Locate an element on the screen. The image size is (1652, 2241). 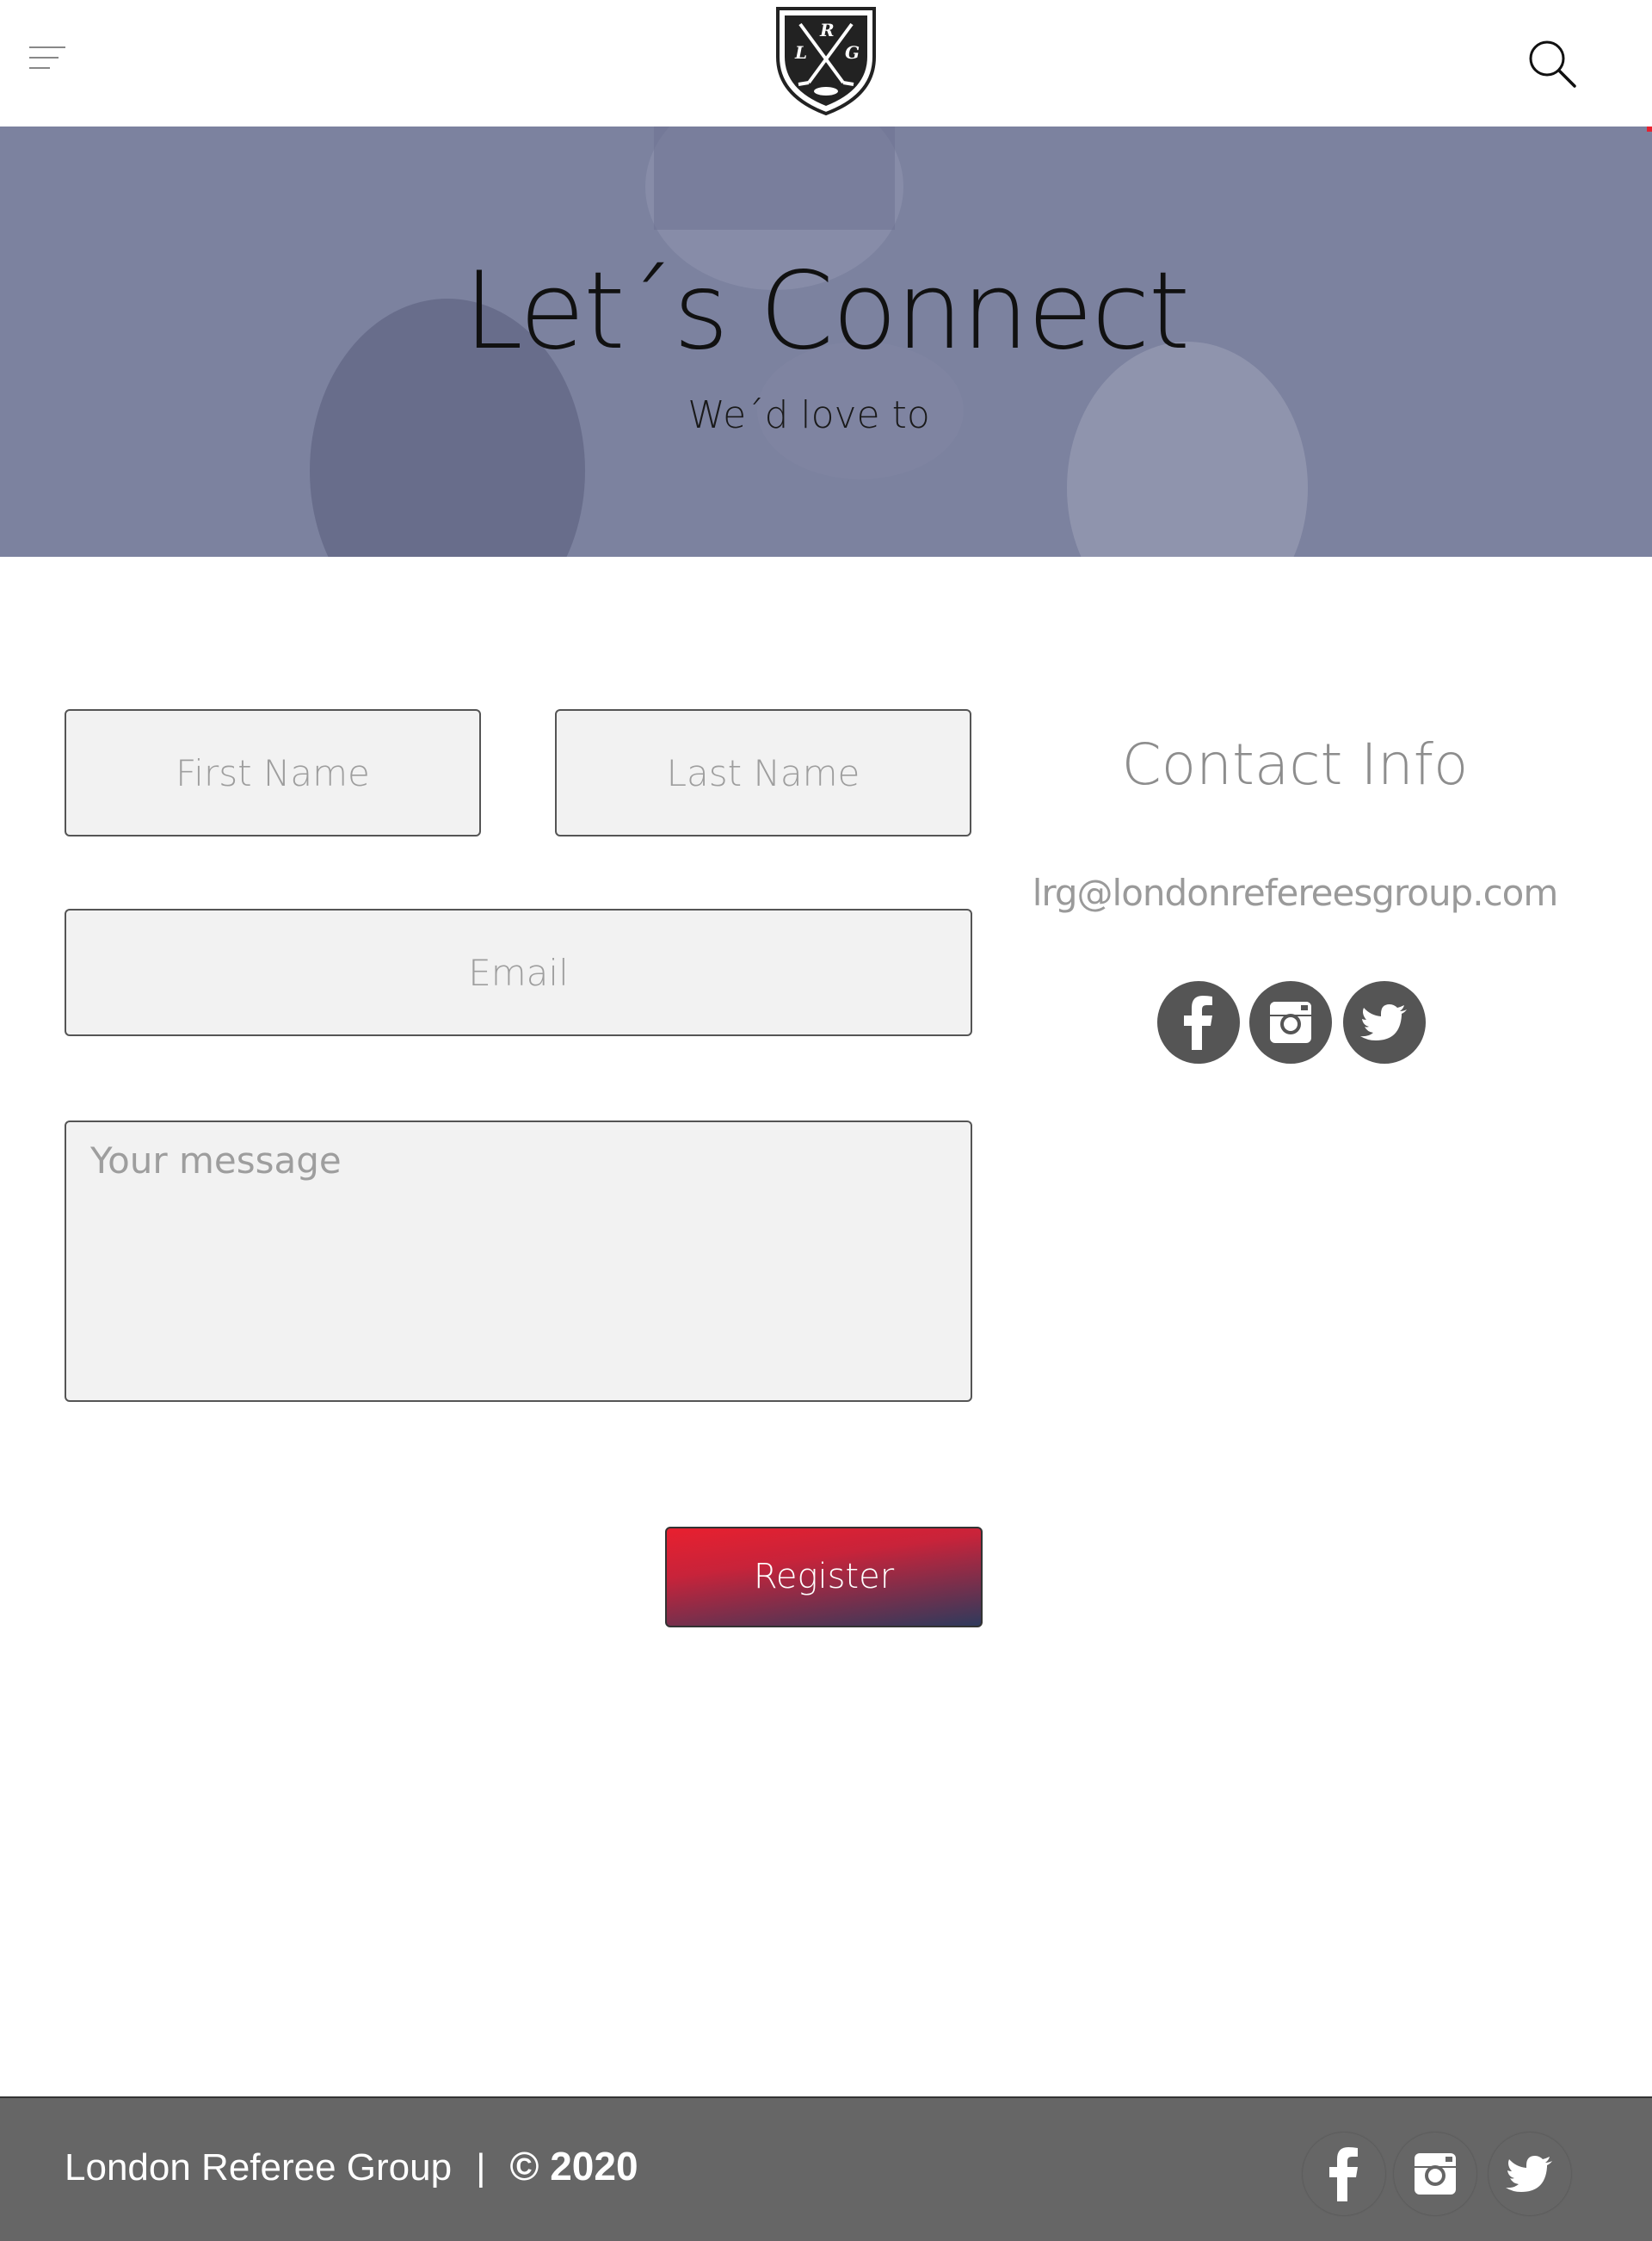
email-field is located at coordinates (518, 972).